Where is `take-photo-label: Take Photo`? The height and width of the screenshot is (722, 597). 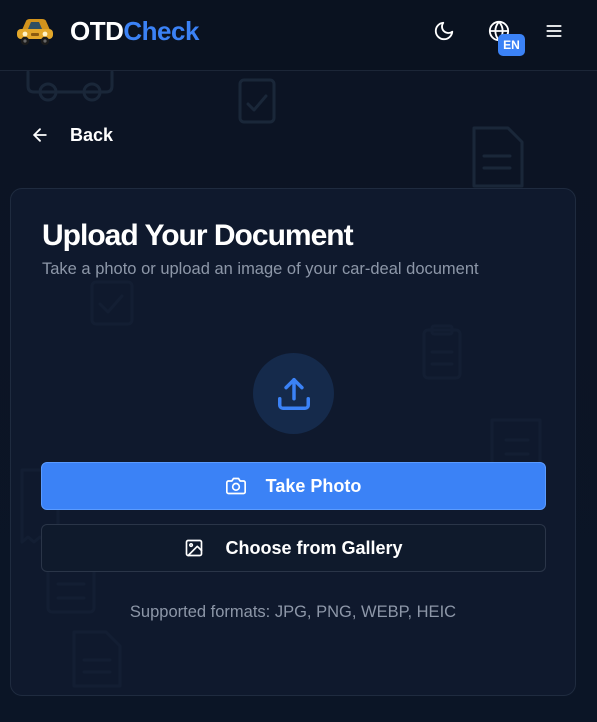
take-photo-label: Take Photo is located at coordinates (313, 485).